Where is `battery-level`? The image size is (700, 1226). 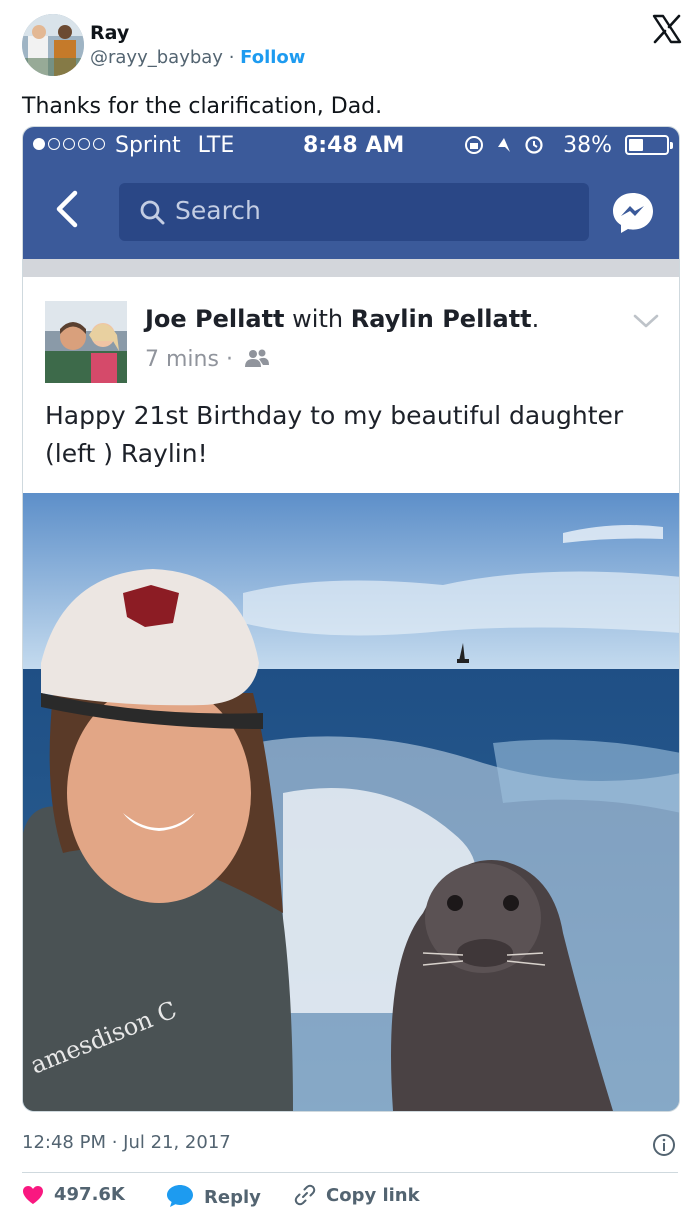 battery-level is located at coordinates (636, 145).